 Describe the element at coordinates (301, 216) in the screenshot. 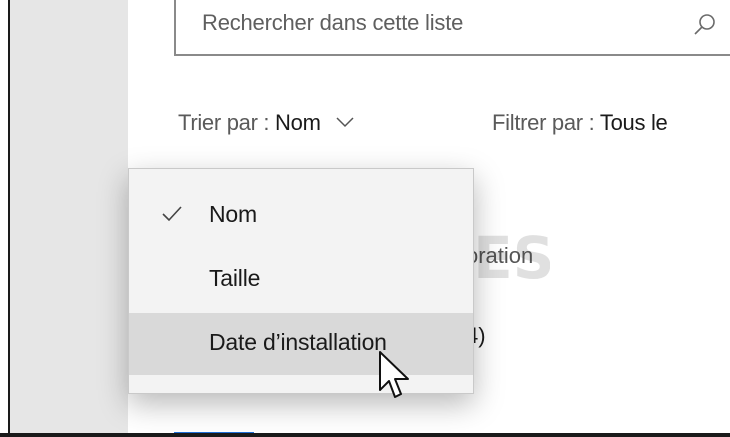

I see `menu-item-nom: Nom` at that location.